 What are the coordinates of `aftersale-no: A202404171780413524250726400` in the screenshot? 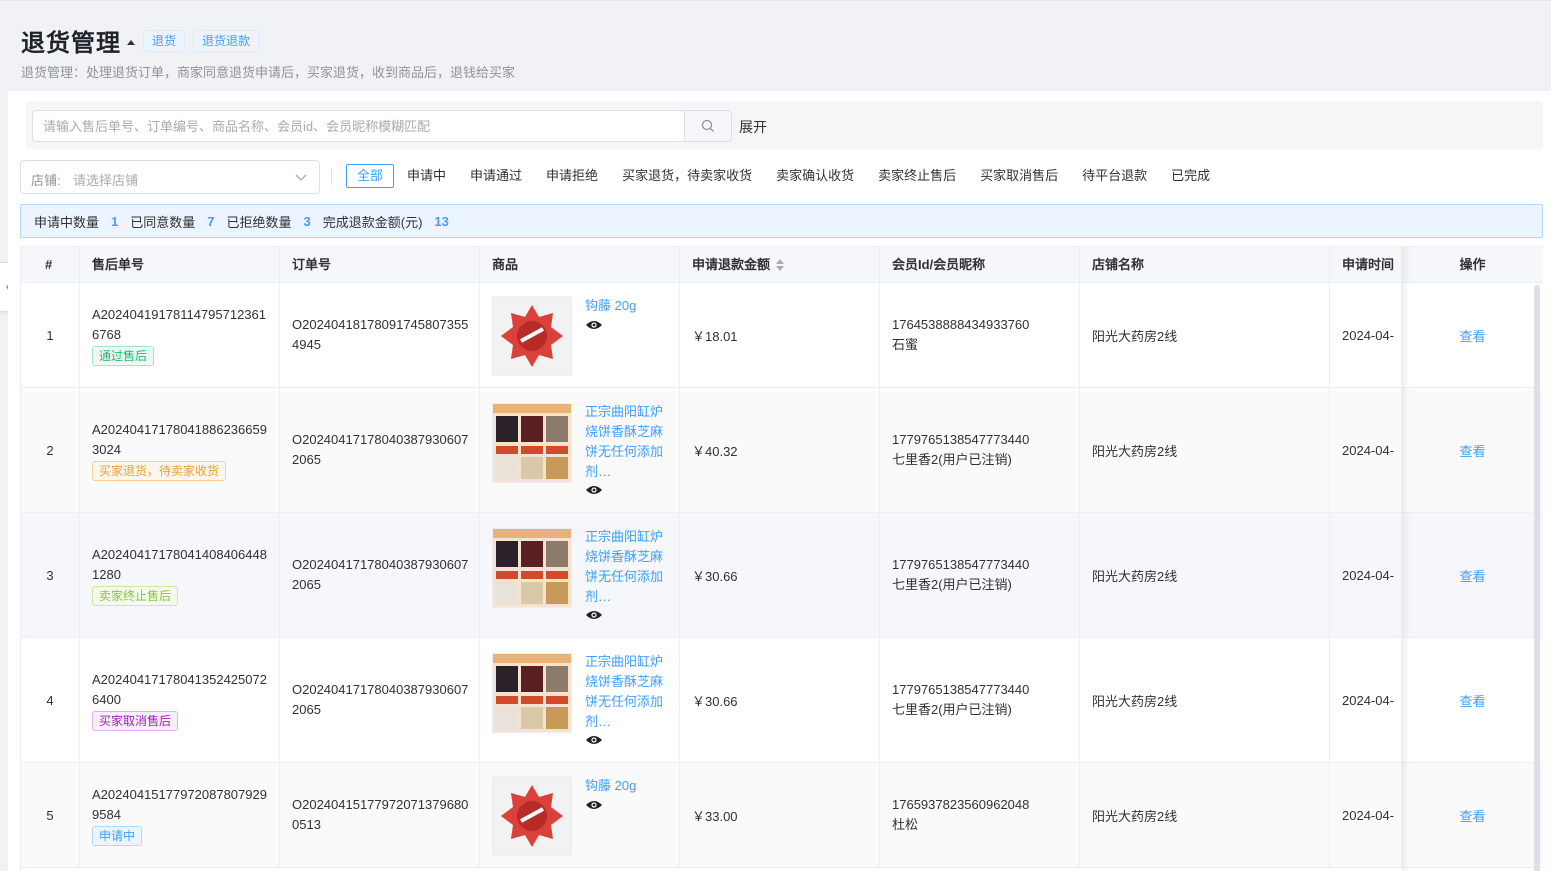 It's located at (179, 689).